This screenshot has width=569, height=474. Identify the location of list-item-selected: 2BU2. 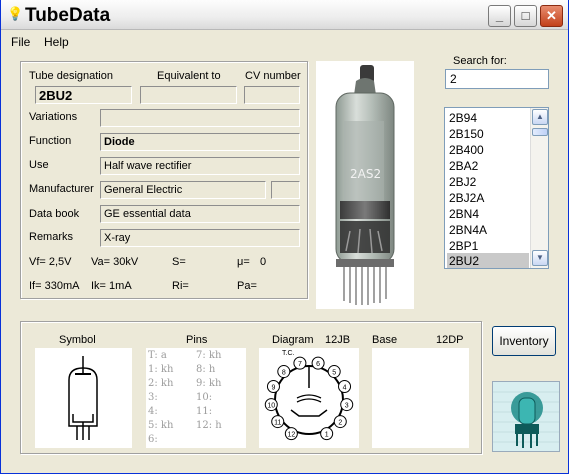
(488, 260).